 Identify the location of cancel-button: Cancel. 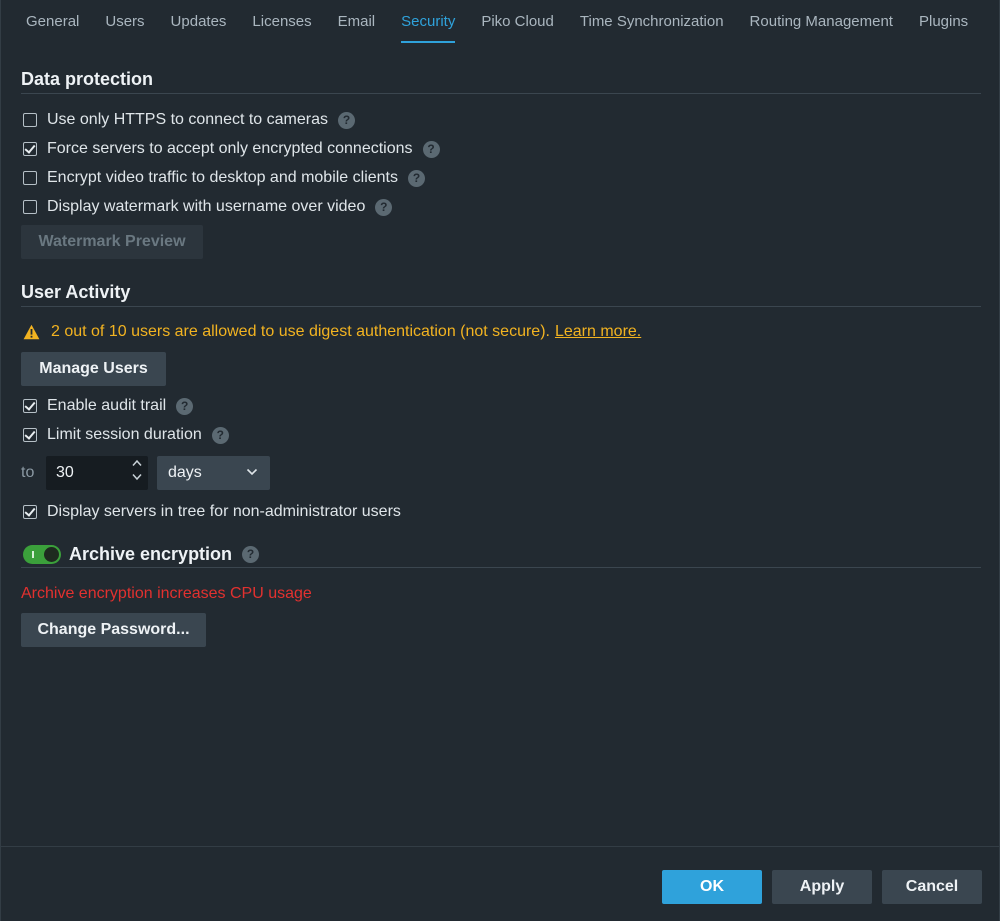
(932, 887).